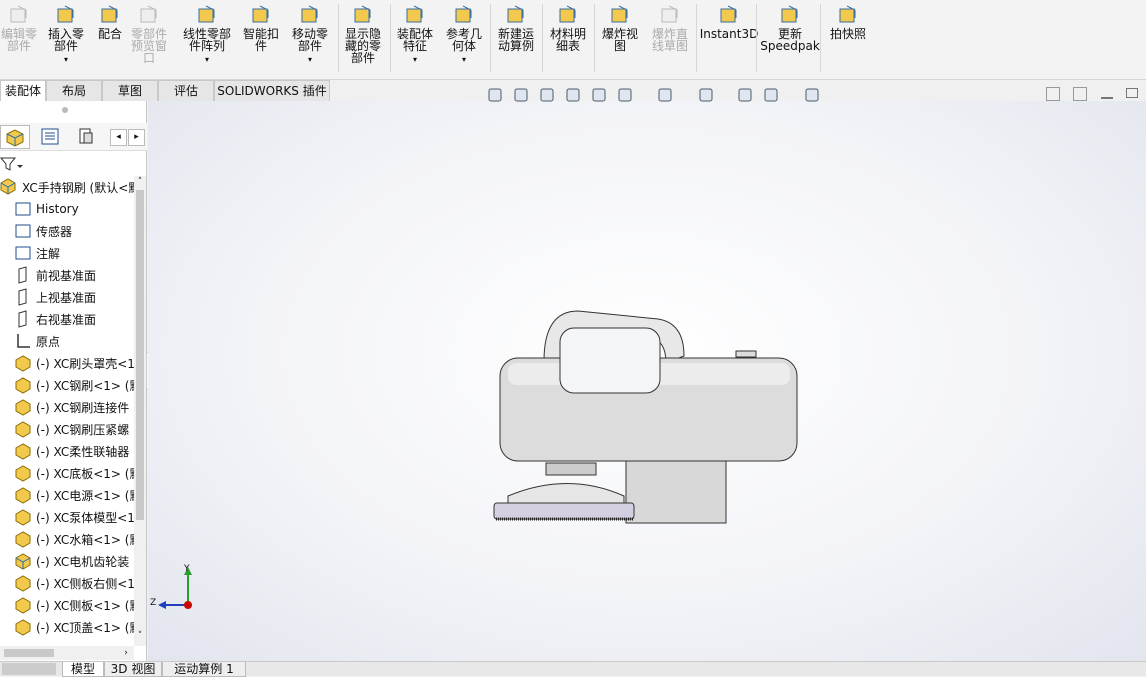  I want to click on ribbon-button-12: 爆炸视 图, so click(620, 28).